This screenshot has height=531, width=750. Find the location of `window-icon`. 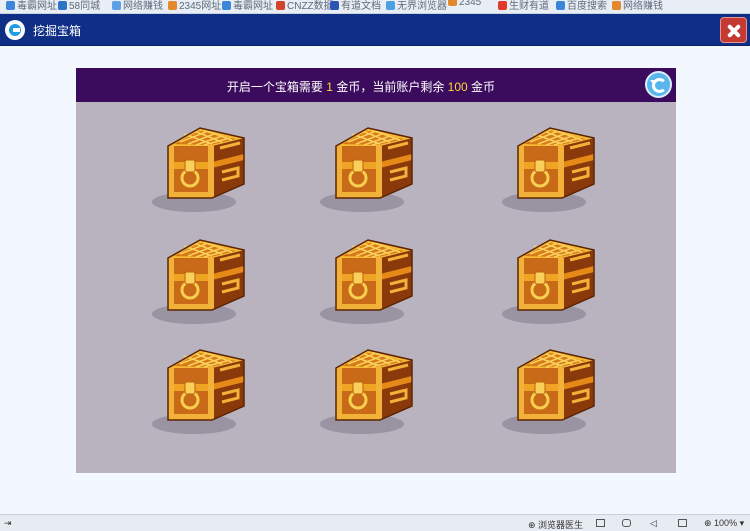

window-icon is located at coordinates (682, 523).